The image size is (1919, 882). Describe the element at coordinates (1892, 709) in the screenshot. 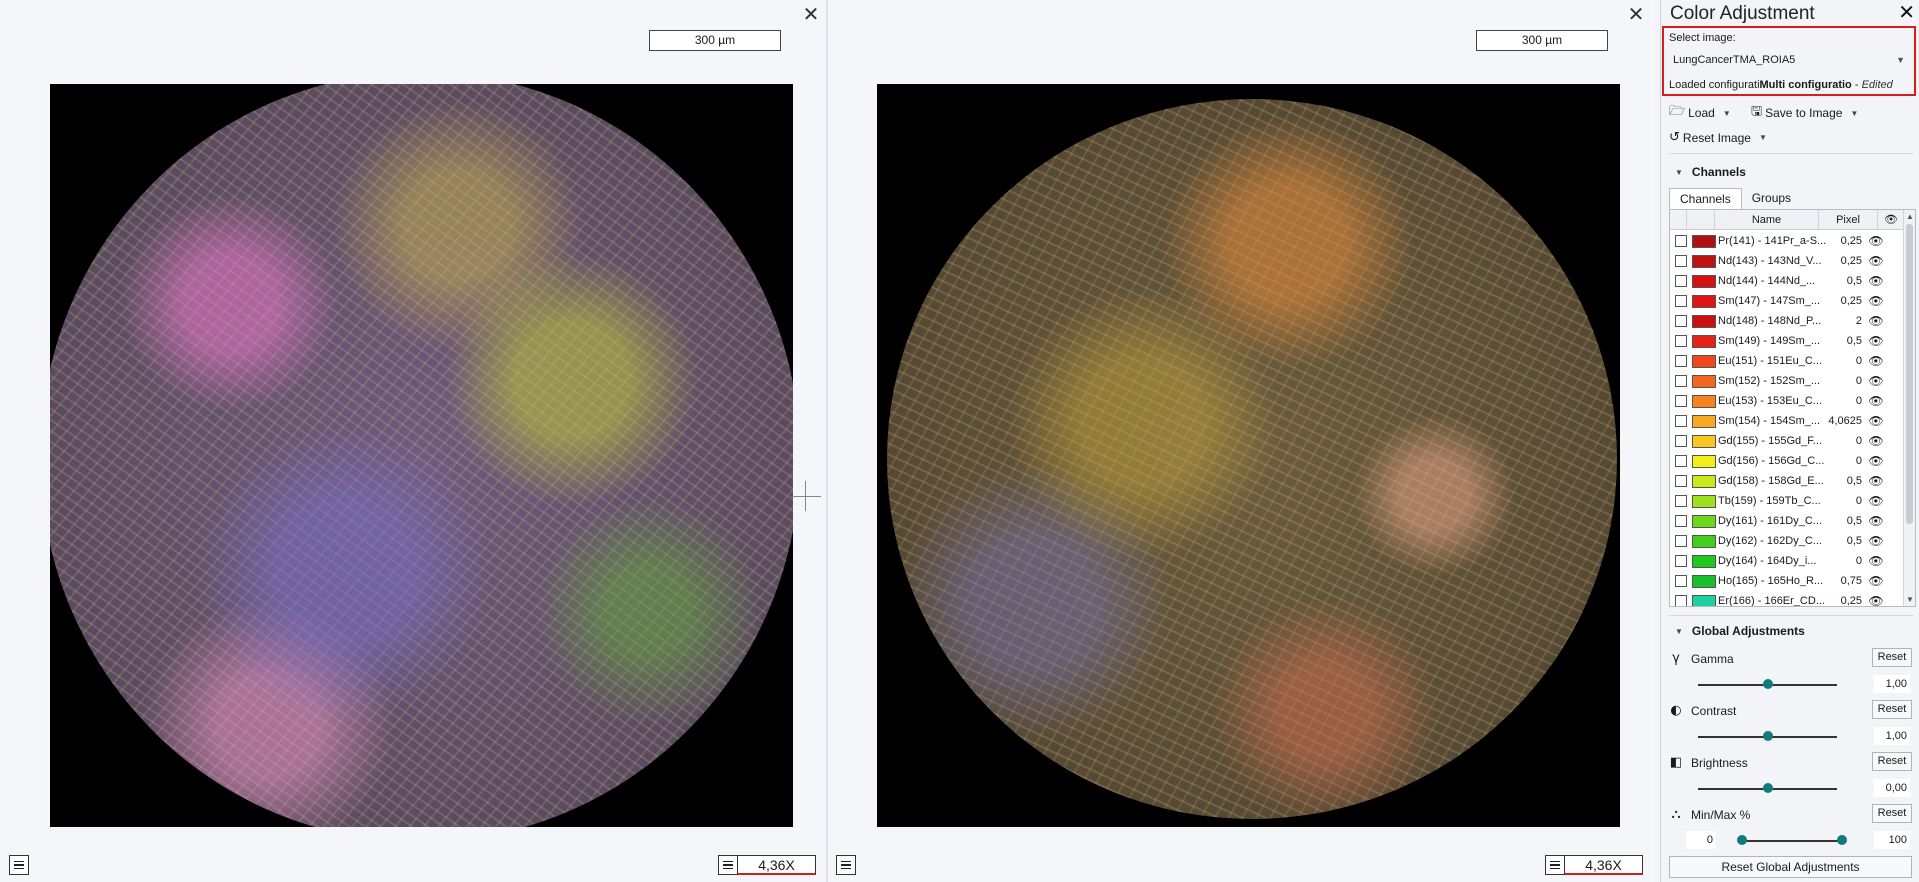

I see `reset-contrast-button: Reset` at that location.